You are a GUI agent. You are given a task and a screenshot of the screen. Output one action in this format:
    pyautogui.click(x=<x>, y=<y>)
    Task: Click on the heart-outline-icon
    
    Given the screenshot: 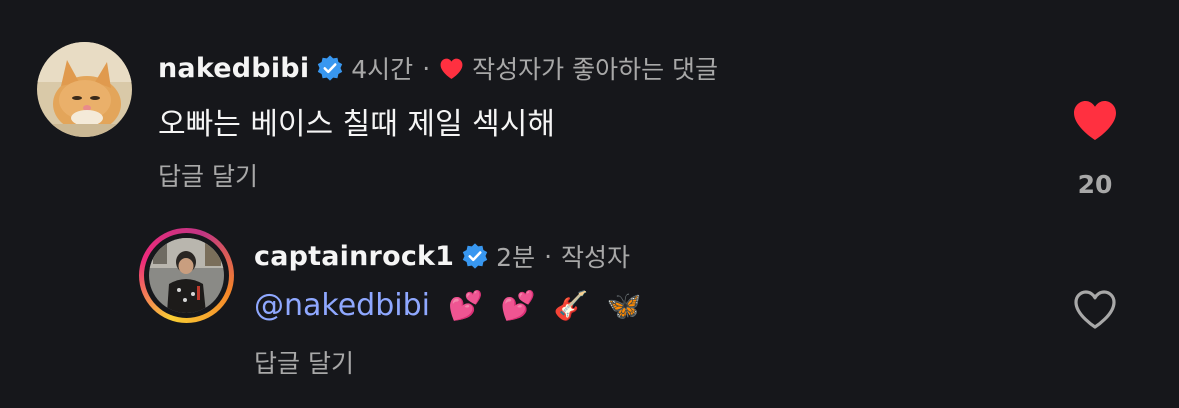 What is the action you would take?
    pyautogui.click(x=1095, y=311)
    